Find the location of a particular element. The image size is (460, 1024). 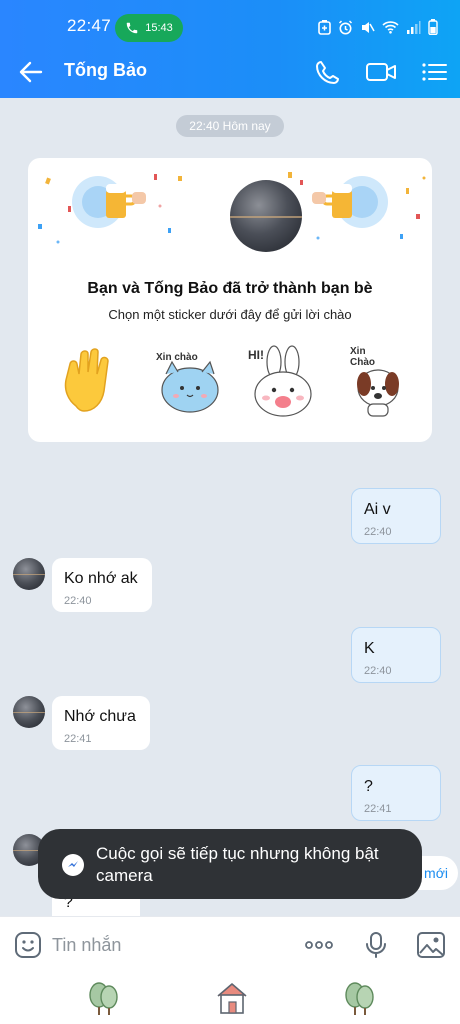

status-icons is located at coordinates (378, 27).